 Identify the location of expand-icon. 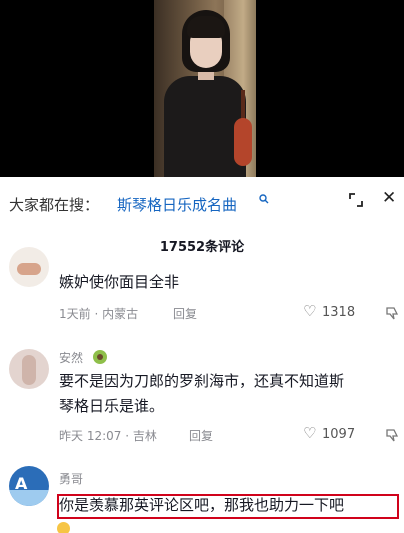
(356, 200).